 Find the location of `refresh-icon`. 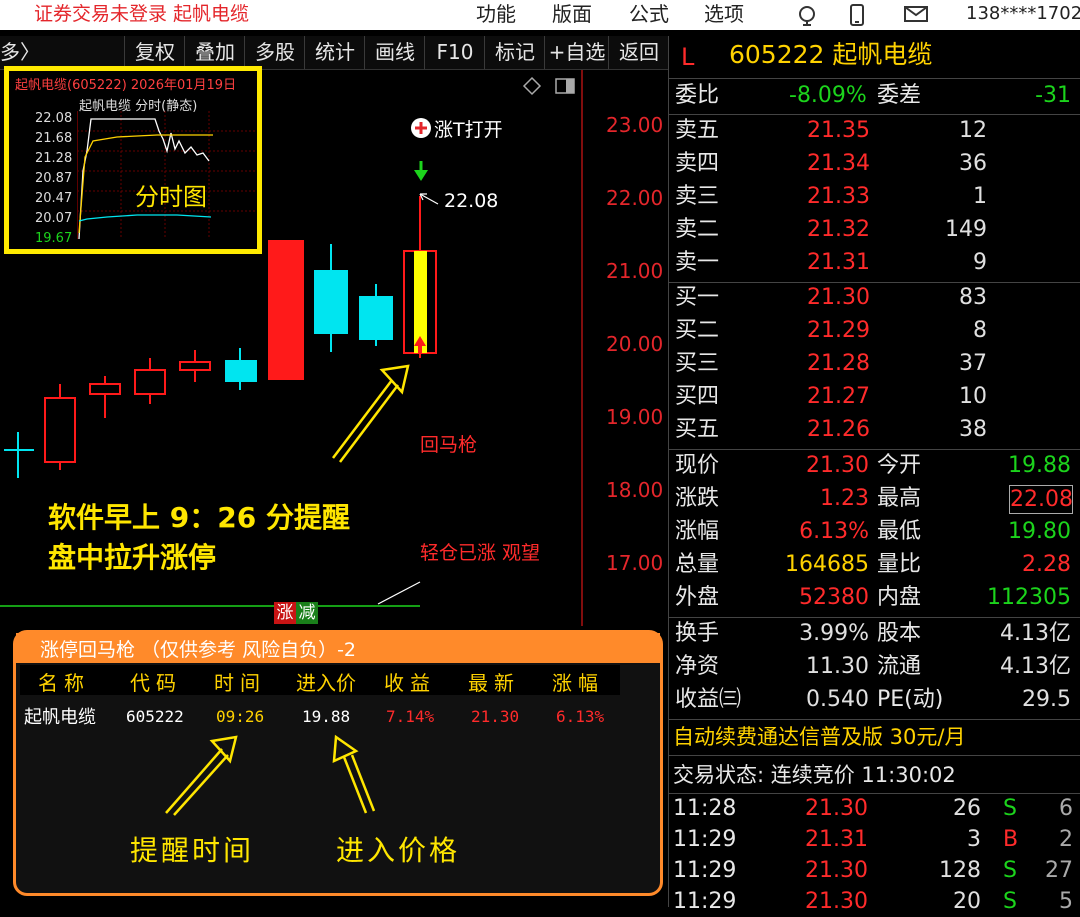

refresh-icon is located at coordinates (807, 15).